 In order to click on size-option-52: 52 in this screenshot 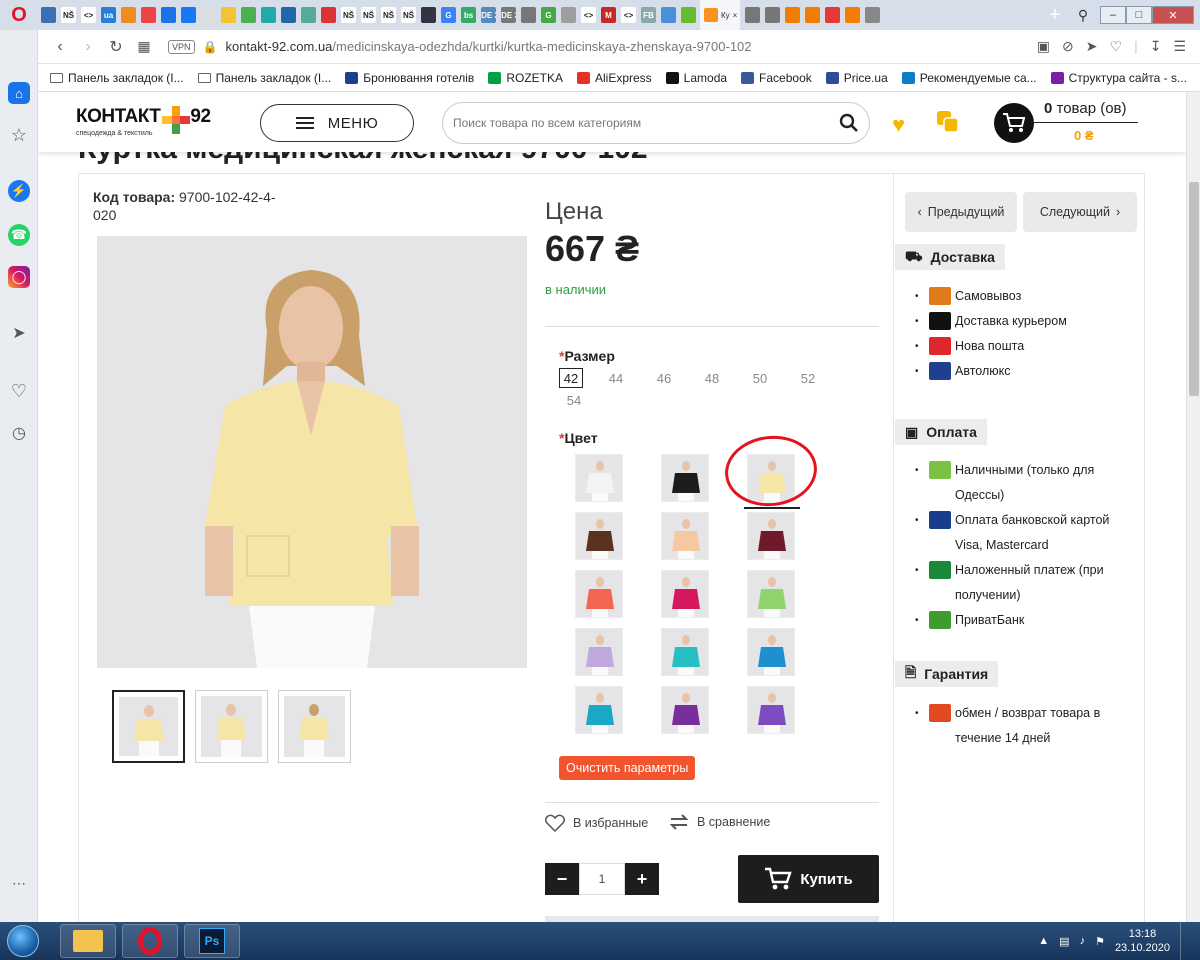, I will do `click(808, 378)`.